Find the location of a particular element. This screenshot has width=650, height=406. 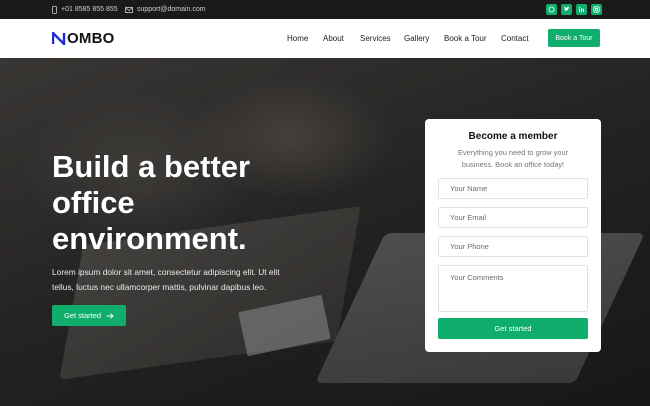

email-contact: support@domain.com is located at coordinates (165, 9).